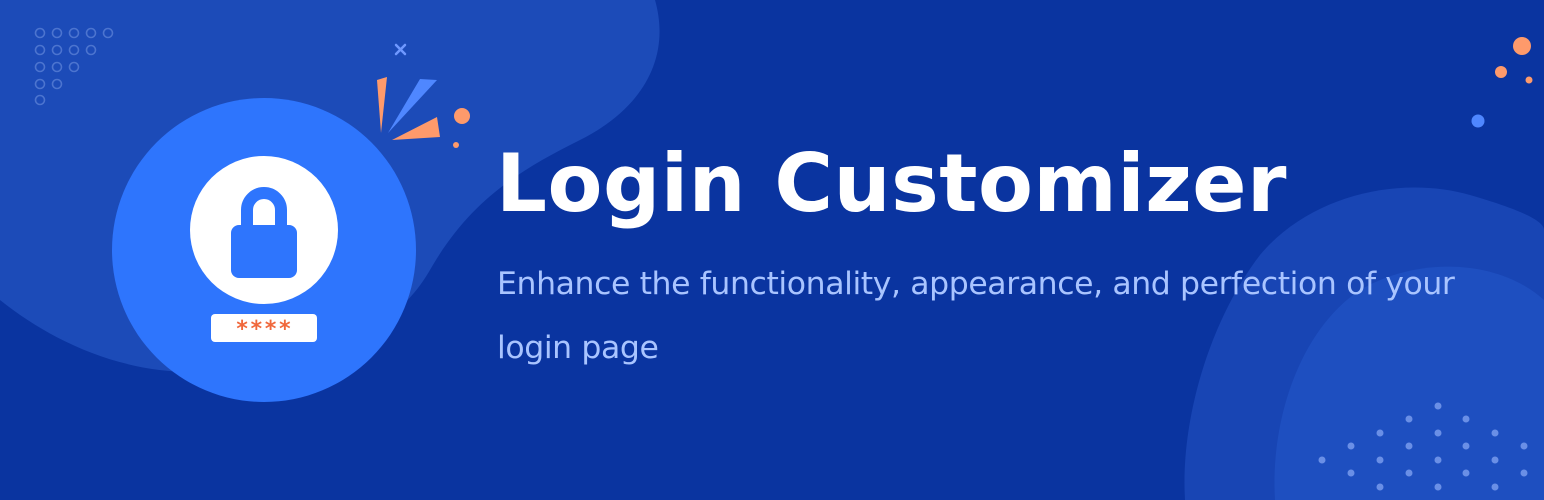 The image size is (1544, 500). Describe the element at coordinates (456, 145) in the screenshot. I see `sparkle-dot-small` at that location.